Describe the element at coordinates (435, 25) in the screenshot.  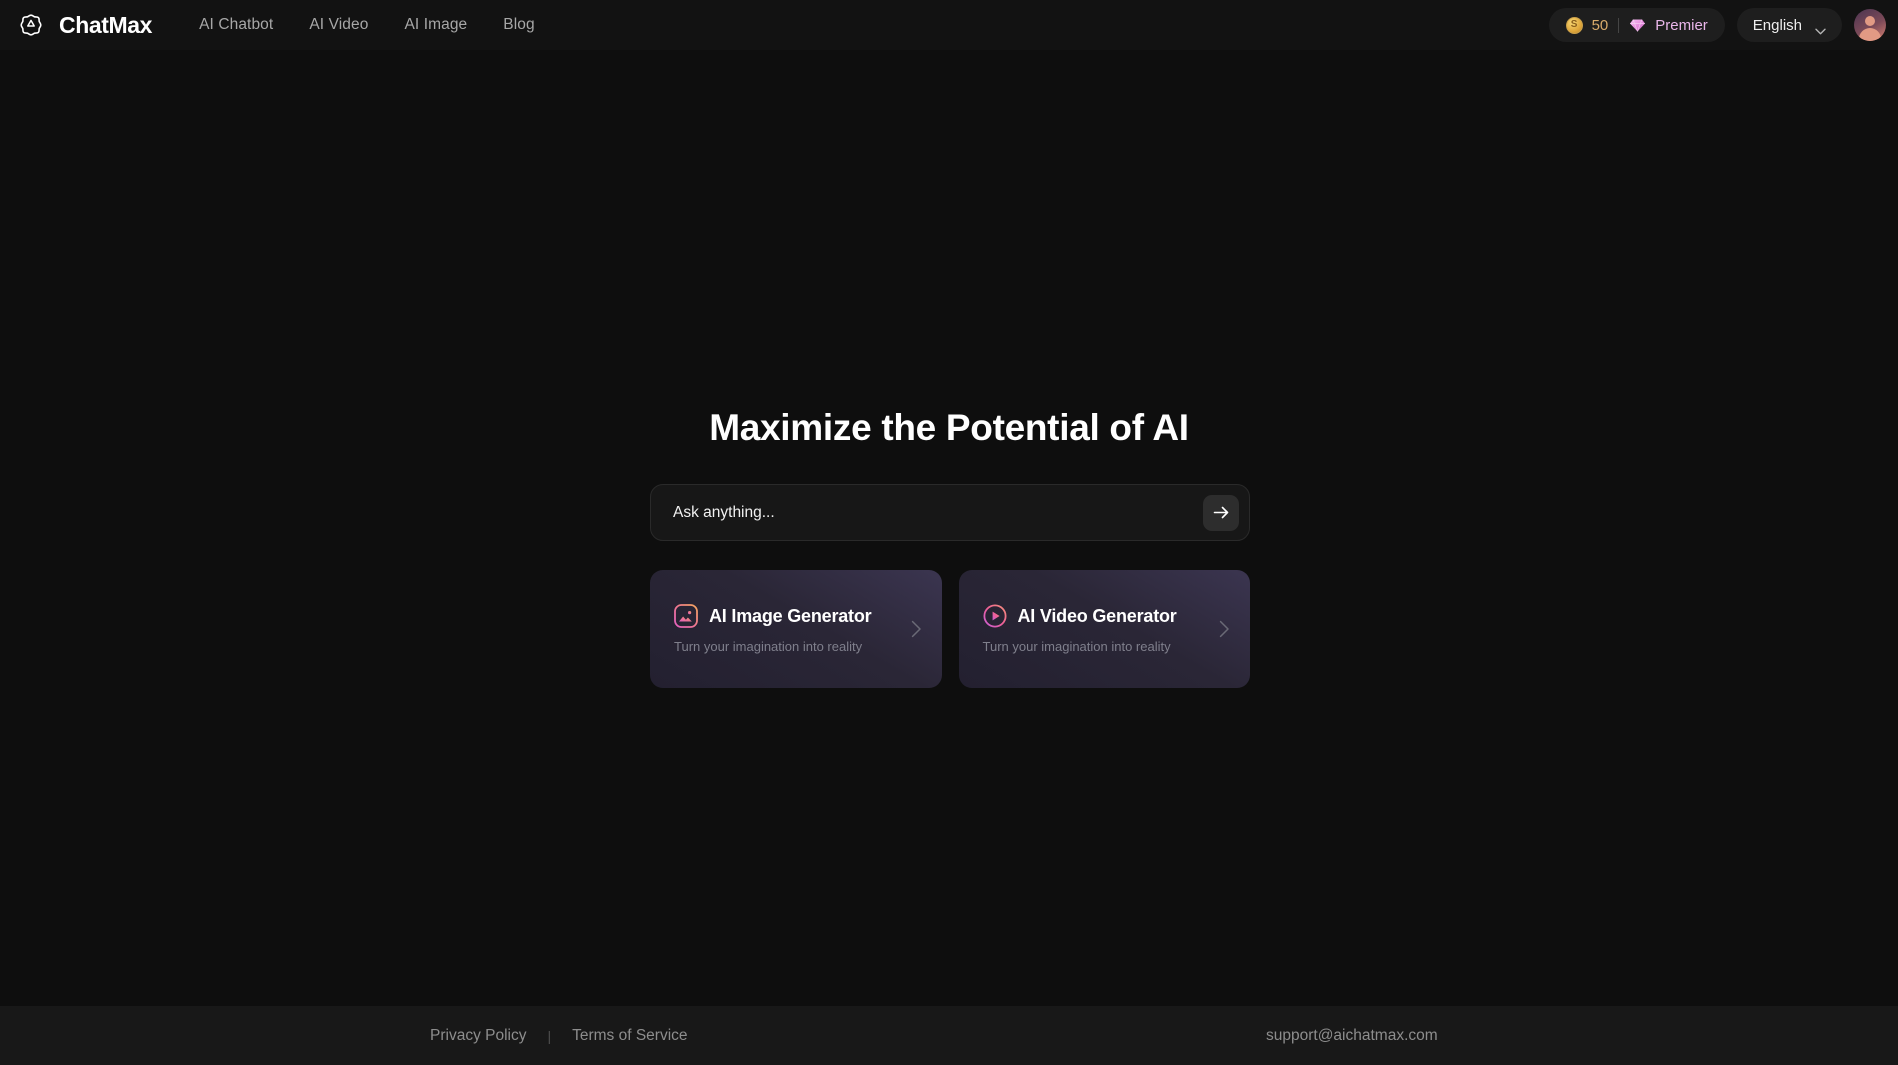
I see `nav-ai-image: AI Image` at that location.